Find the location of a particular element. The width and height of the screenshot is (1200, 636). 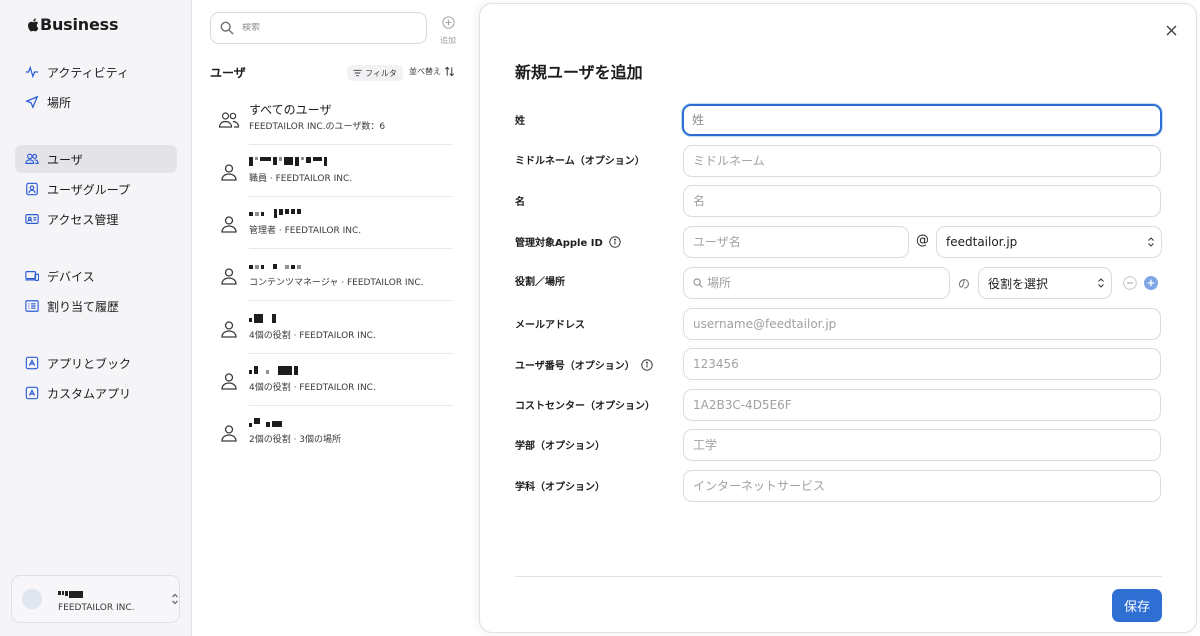

list-item-subtitle: FEEDTAILOR INC.のユーザ数：6 is located at coordinates (317, 127).